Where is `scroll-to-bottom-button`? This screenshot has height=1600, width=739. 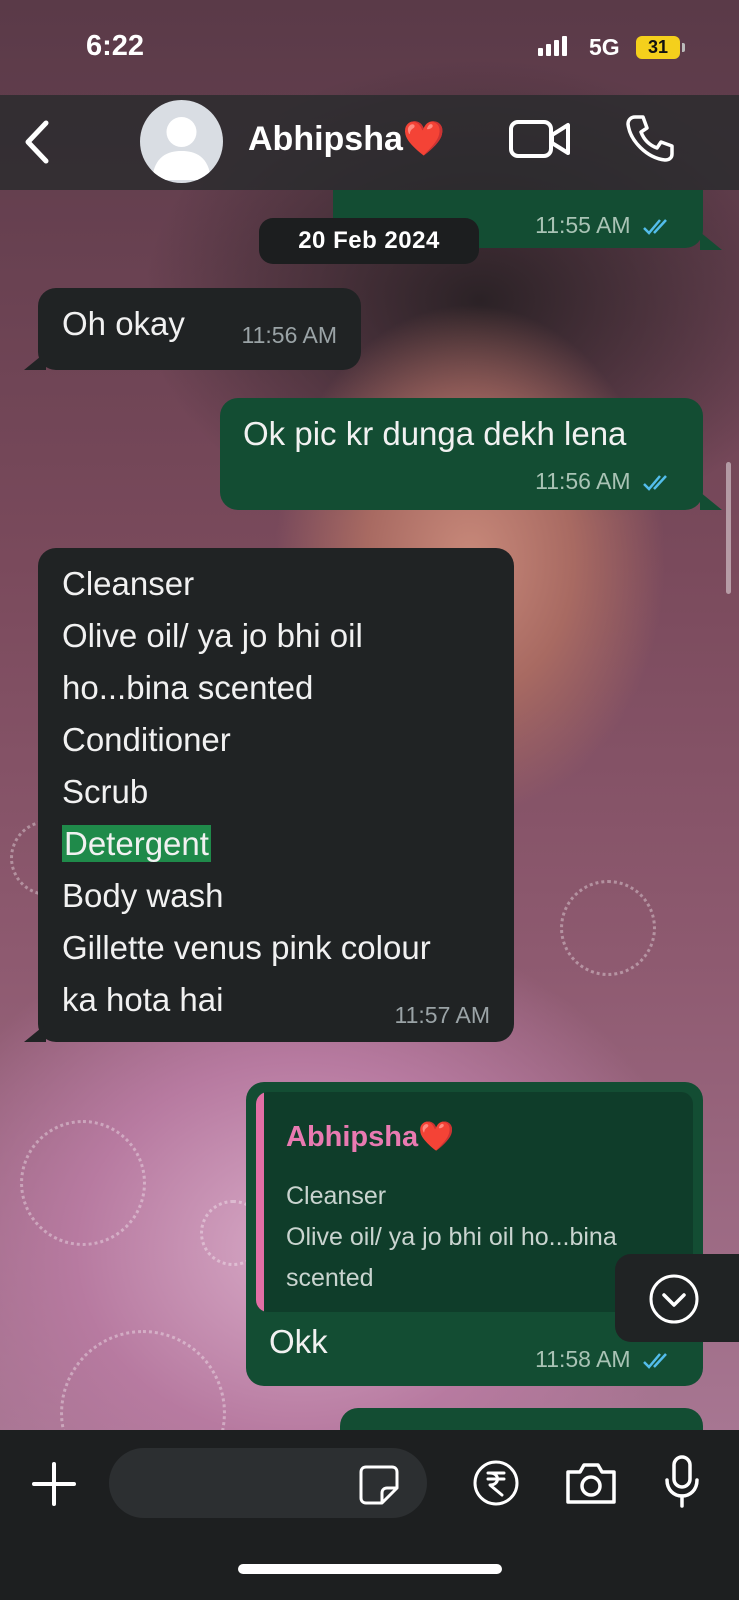 scroll-to-bottom-button is located at coordinates (677, 1298).